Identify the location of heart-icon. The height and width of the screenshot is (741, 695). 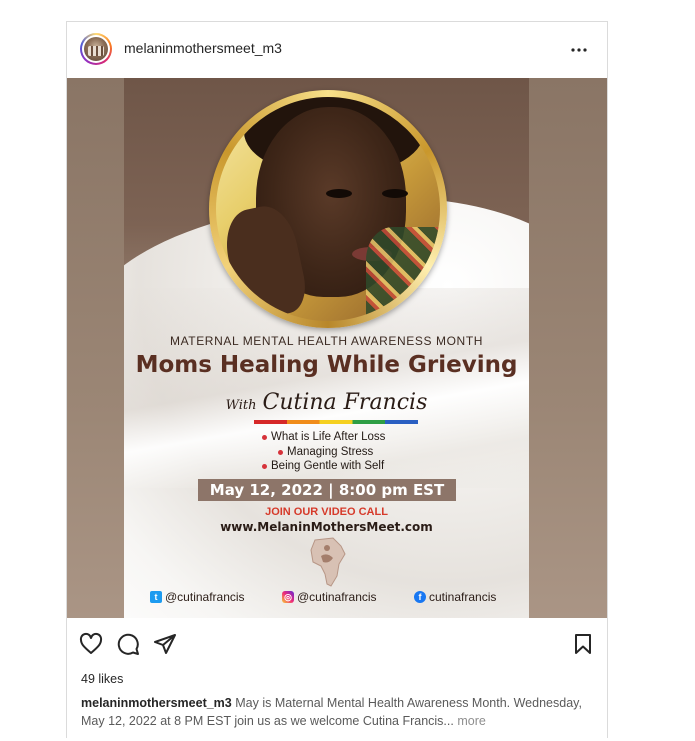
(91, 644).